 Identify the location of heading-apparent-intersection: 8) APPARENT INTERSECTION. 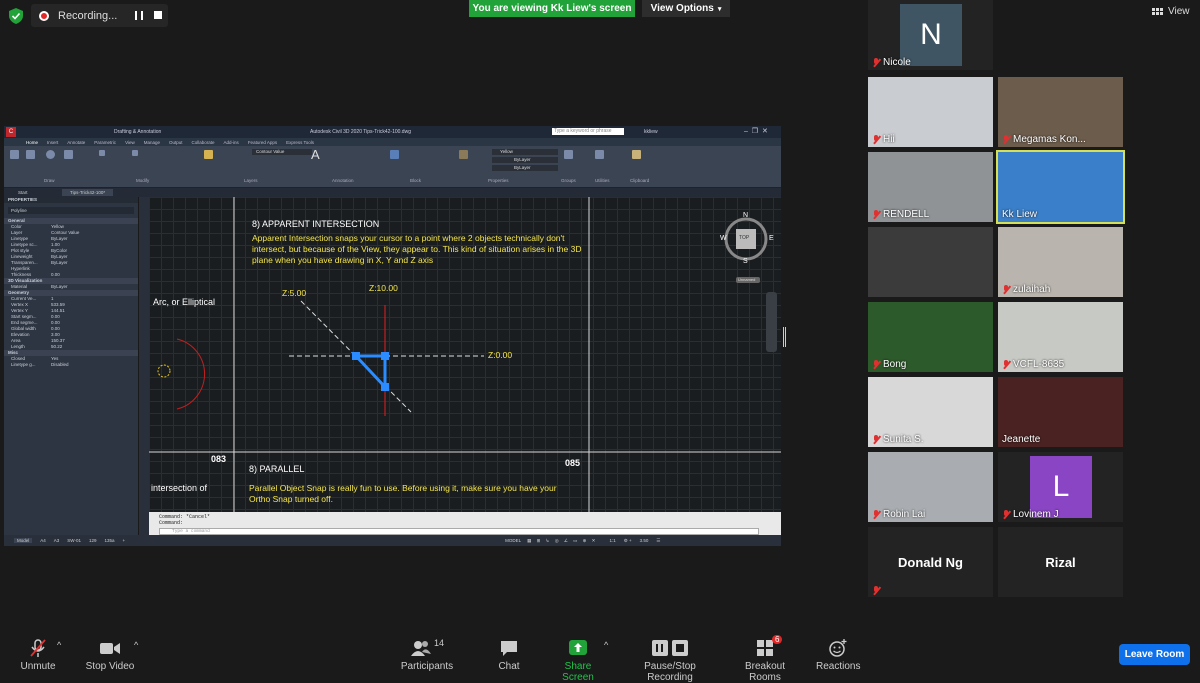
(316, 224).